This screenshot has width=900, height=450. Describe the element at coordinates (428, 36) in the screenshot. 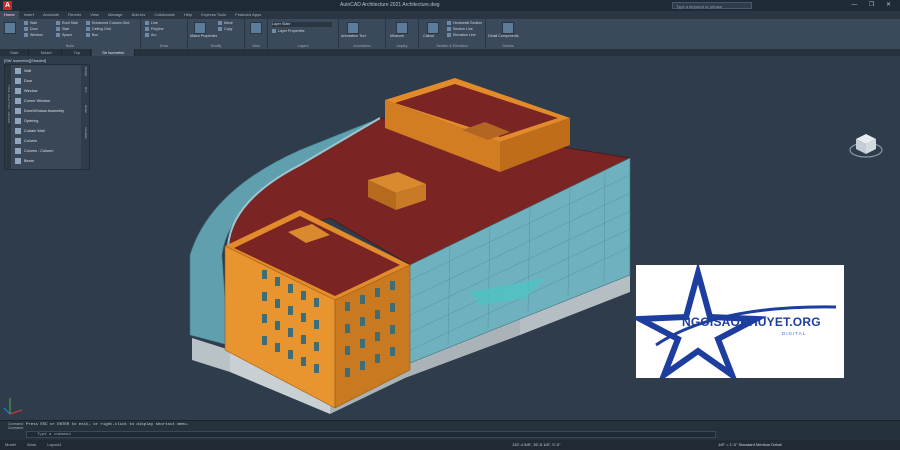

I see `tool-callout: Callout` at that location.